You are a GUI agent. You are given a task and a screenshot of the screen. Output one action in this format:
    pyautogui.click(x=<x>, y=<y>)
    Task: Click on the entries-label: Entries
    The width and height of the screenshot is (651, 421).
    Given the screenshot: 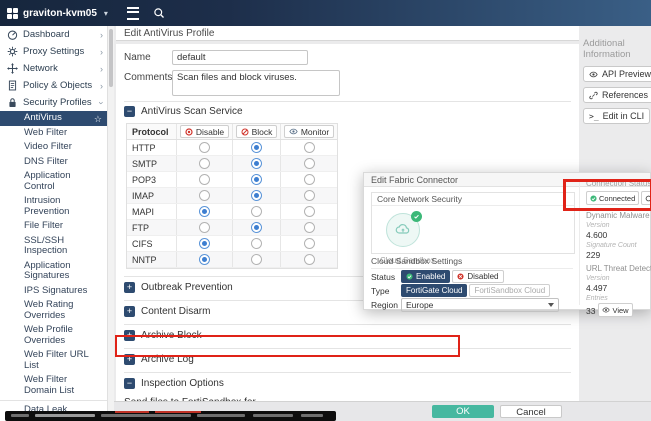 What is the action you would take?
    pyautogui.click(x=597, y=298)
    